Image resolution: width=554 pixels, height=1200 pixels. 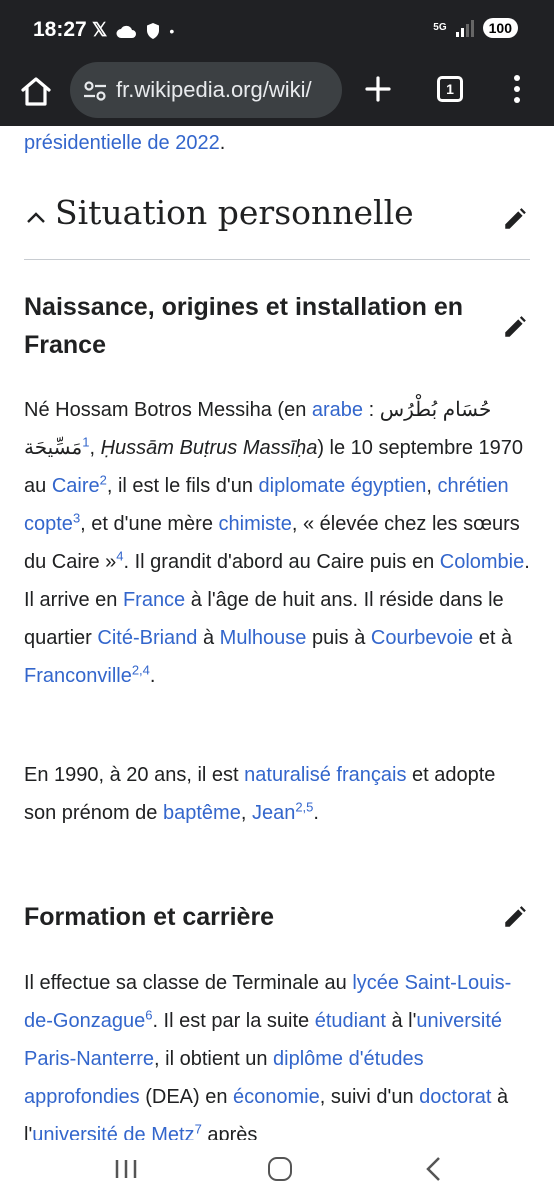 I want to click on ref-2-4: 2,4, so click(x=141, y=669).